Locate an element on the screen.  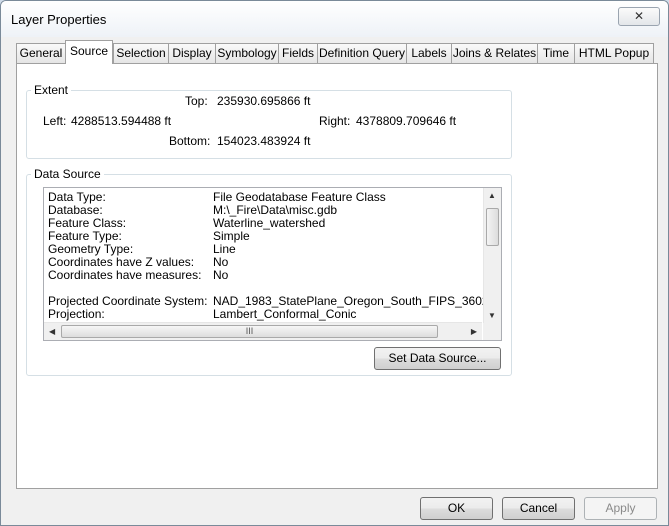
detail-value: M:\_Fire\Data\misc.gdb is located at coordinates (275, 210).